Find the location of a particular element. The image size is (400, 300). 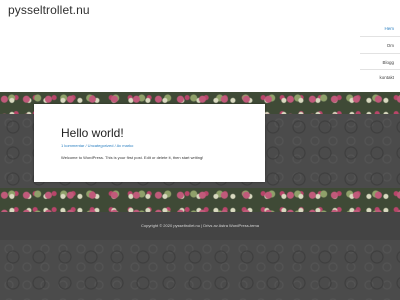

post-title-link: Hello world! is located at coordinates (92, 133).